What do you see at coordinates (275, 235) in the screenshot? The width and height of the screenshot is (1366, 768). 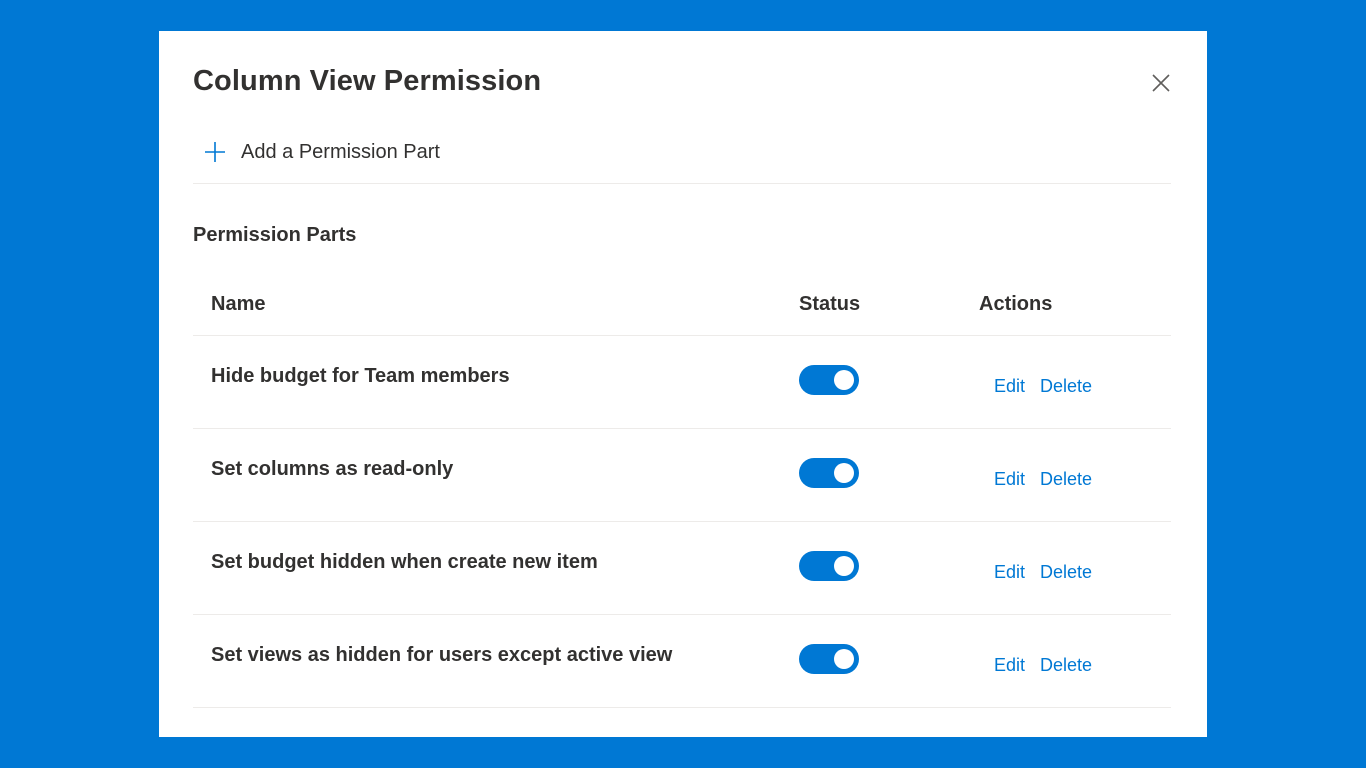 I see `section-title: Permission Parts` at bounding box center [275, 235].